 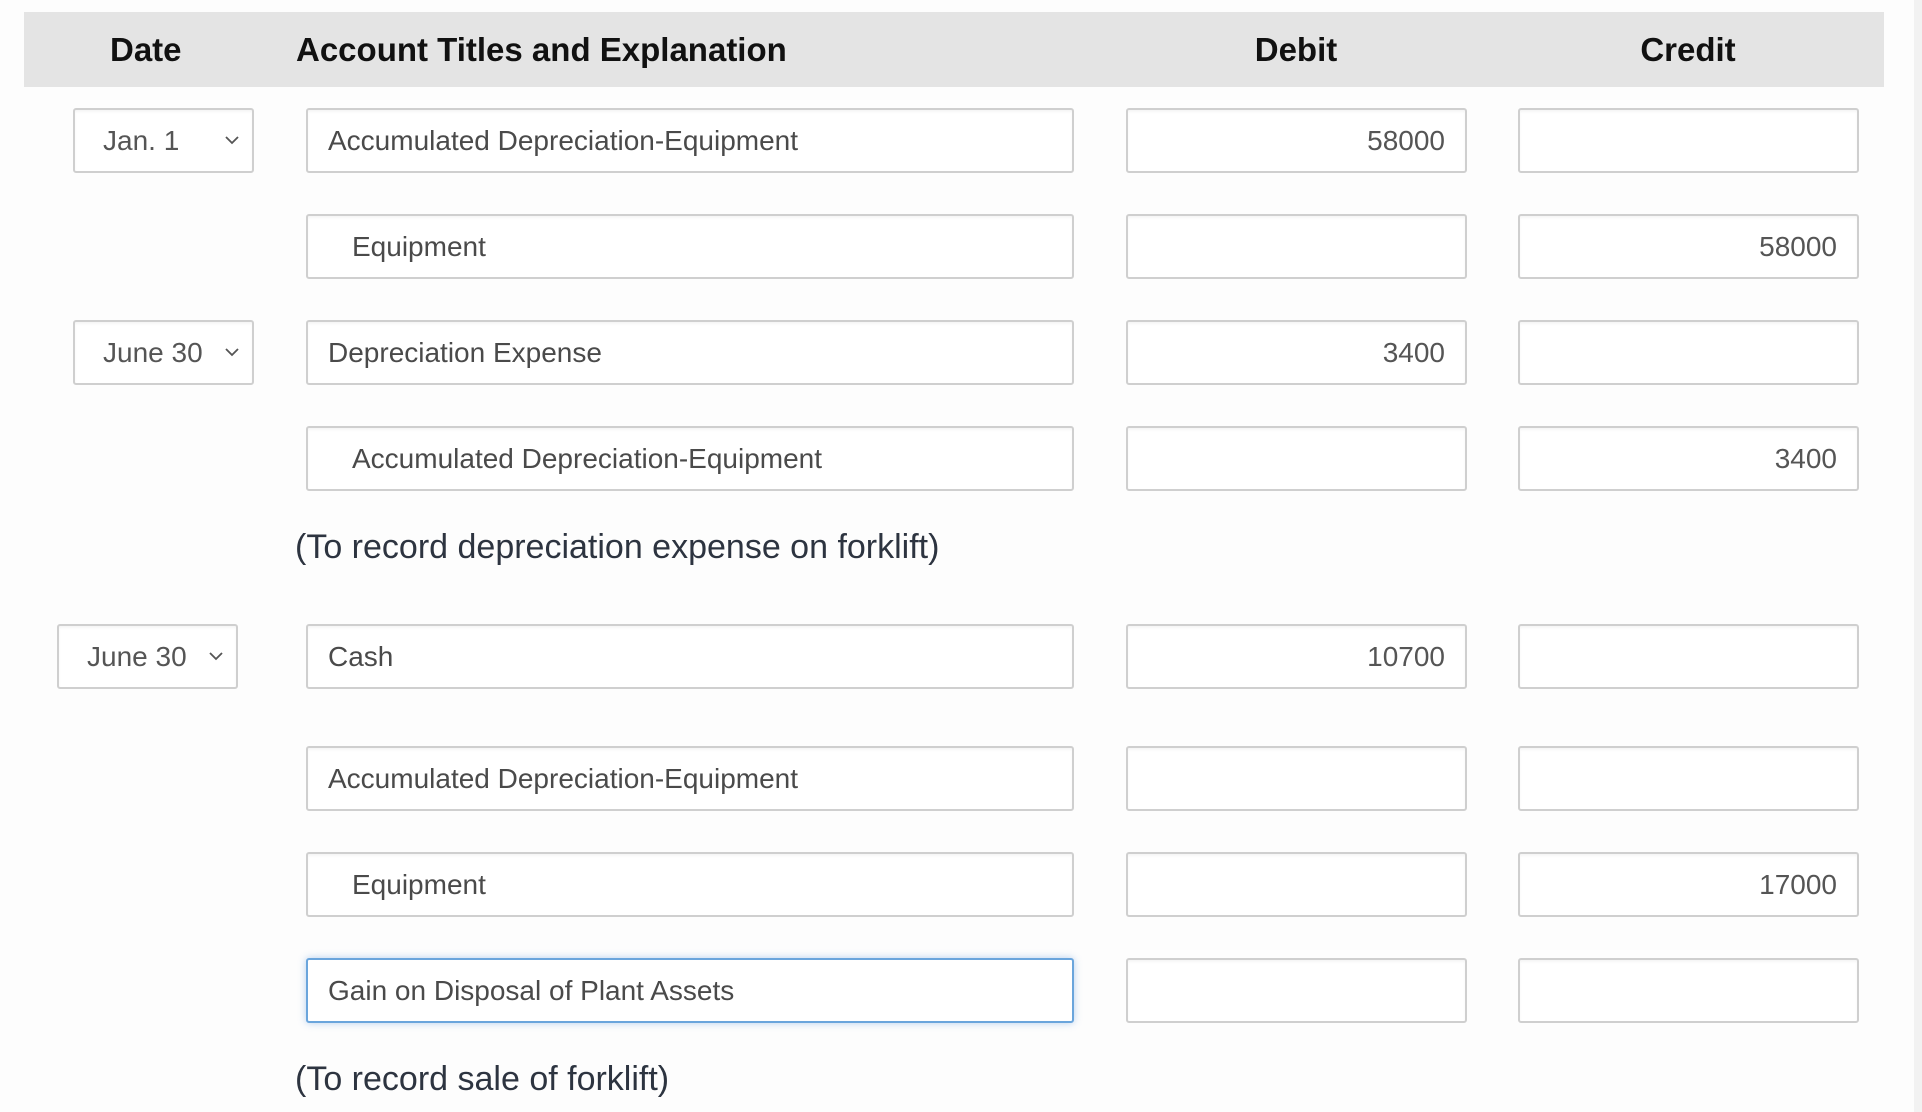 What do you see at coordinates (1918, 556) in the screenshot?
I see `vertical-scrollbar` at bounding box center [1918, 556].